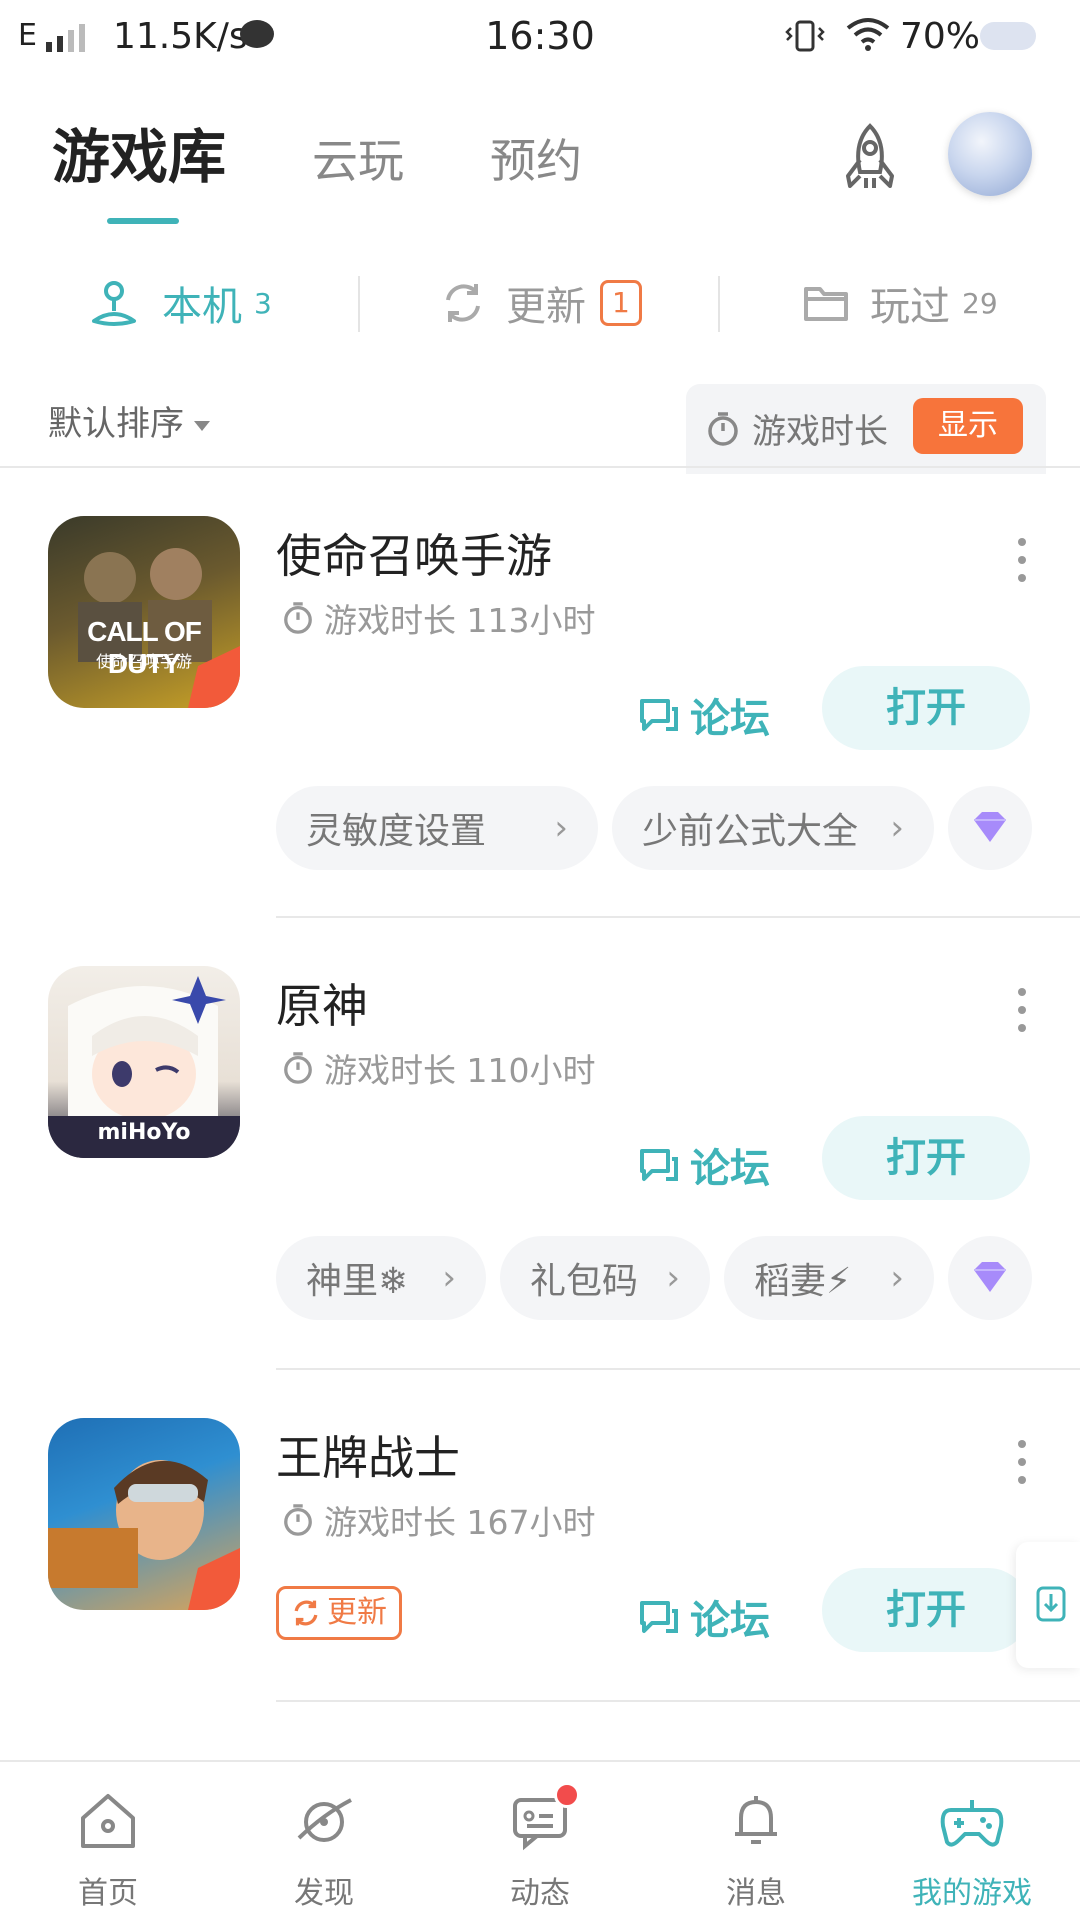 The height and width of the screenshot is (1922, 1080). Describe the element at coordinates (144, 1514) in the screenshot. I see `game-icon-ace-warrior` at that location.